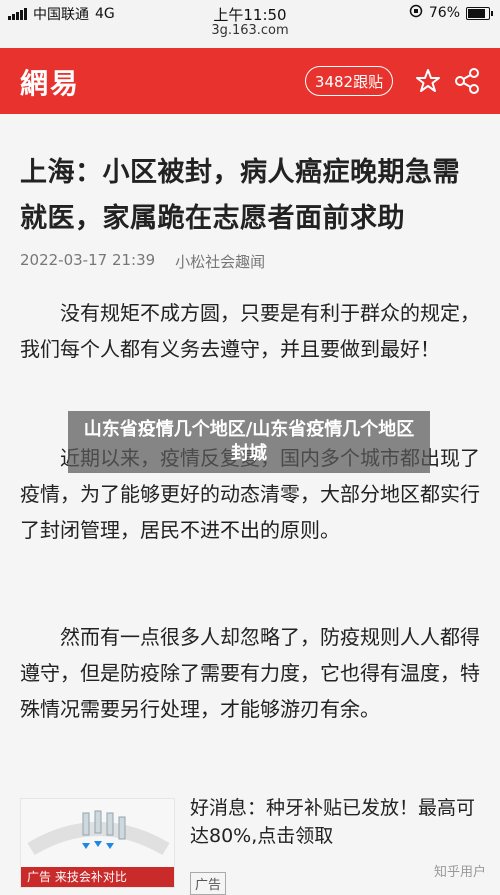 The height and width of the screenshot is (895, 500). I want to click on article-meta: 2022-03-17 21:39 小松社会趣闻, so click(142, 261).